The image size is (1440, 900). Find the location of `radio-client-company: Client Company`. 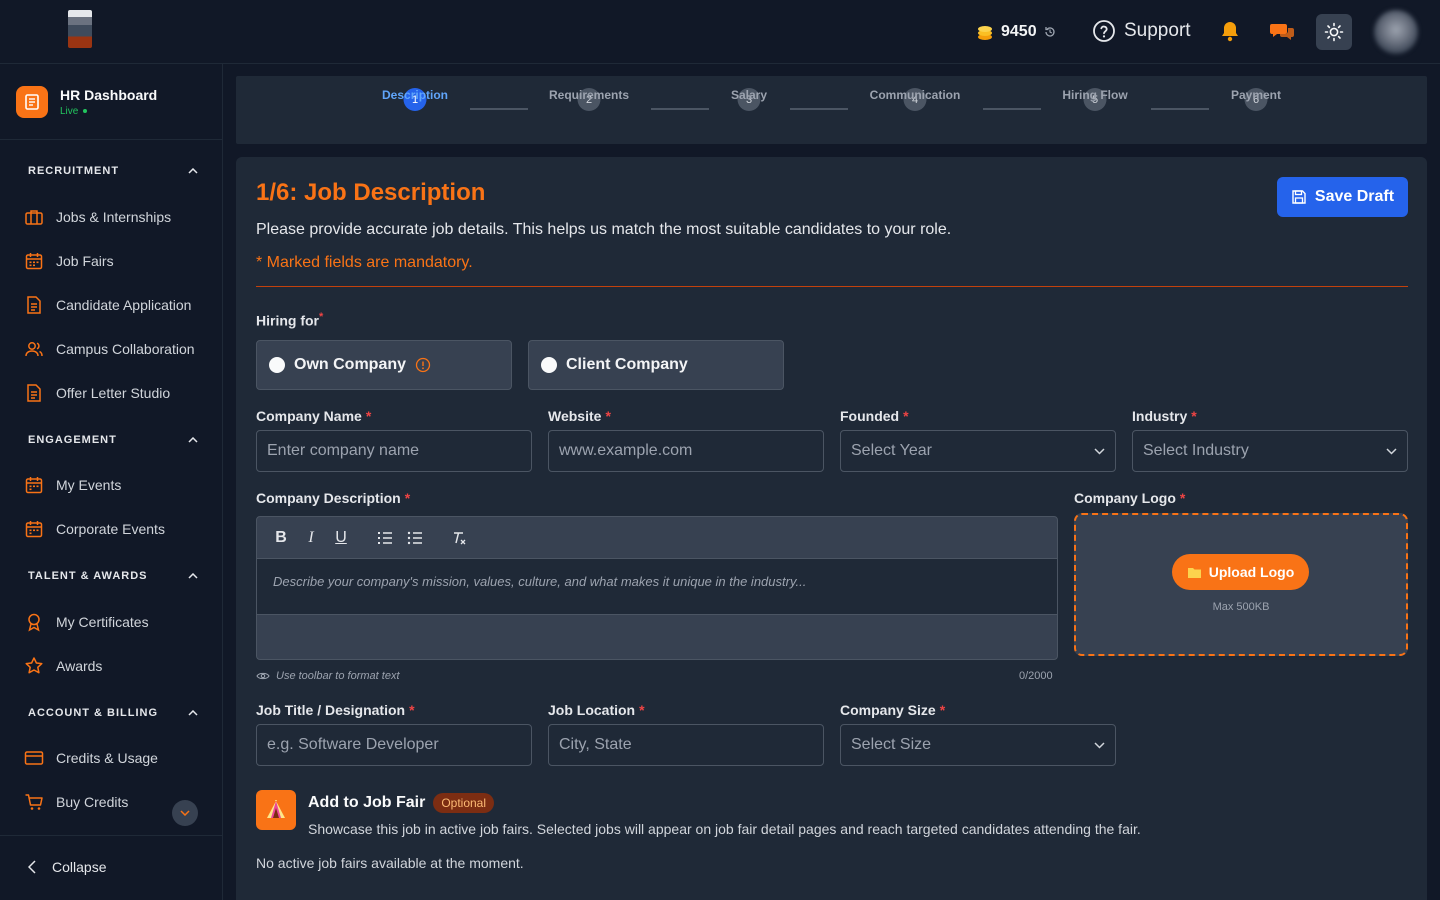

radio-client-company: Client Company is located at coordinates (656, 365).